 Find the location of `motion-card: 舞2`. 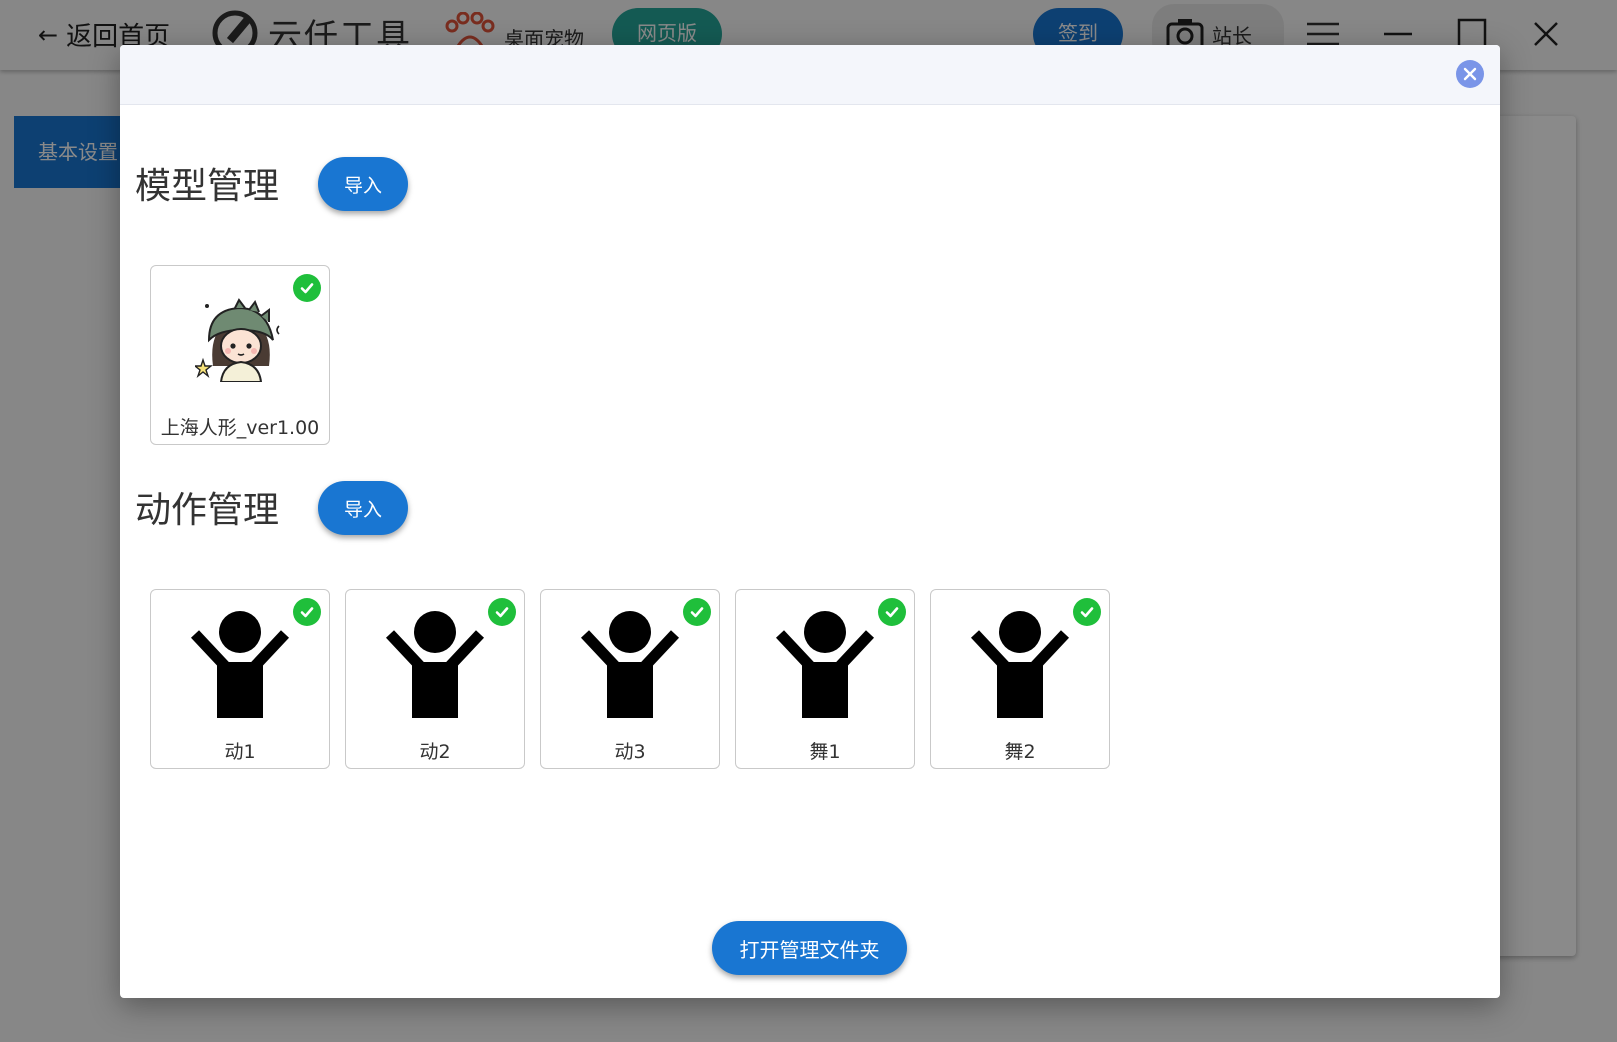

motion-card: 舞2 is located at coordinates (1020, 679).